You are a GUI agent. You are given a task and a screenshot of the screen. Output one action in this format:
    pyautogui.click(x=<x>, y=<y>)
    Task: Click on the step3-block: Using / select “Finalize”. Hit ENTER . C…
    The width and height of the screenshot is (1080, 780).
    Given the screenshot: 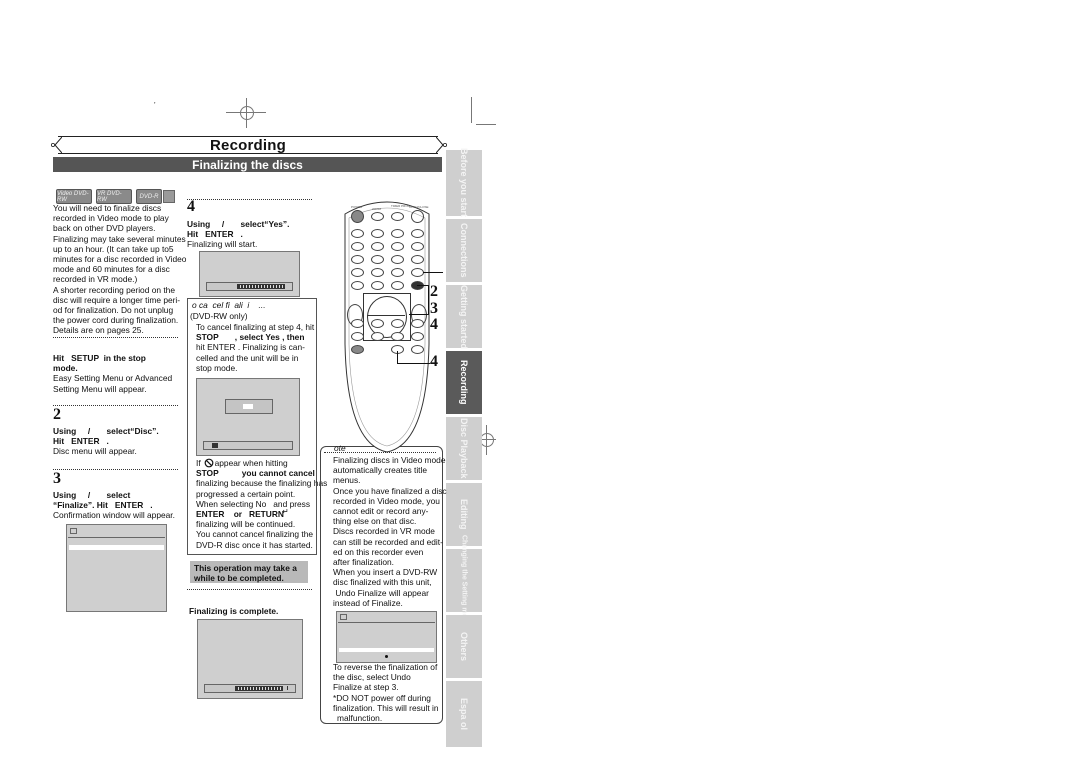 What is the action you would take?
    pyautogui.click(x=114, y=505)
    